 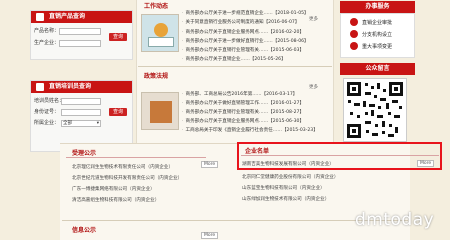 What do you see at coordinates (354, 22) in the screenshot?
I see `approval-icon` at bounding box center [354, 22].